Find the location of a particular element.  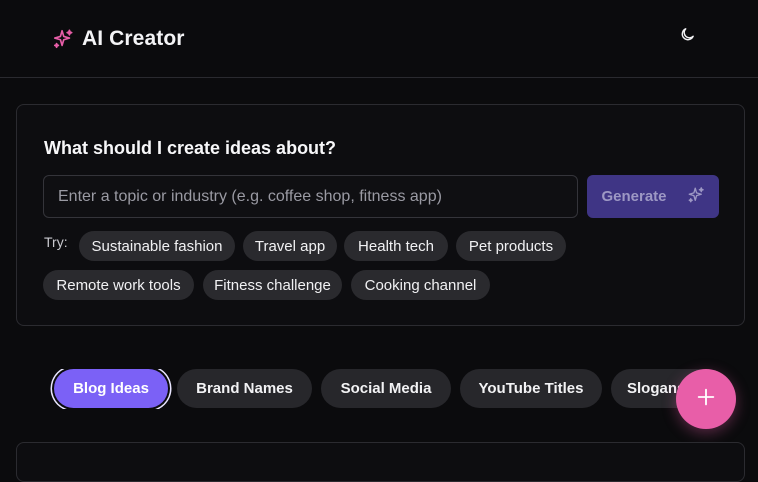

results-card is located at coordinates (380, 462).